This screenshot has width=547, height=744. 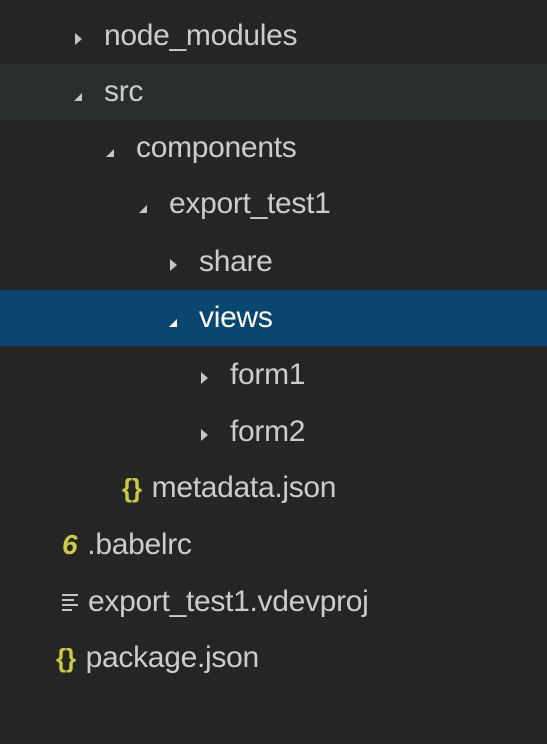 I want to click on tree-item-label: .babelrc, so click(x=139, y=544).